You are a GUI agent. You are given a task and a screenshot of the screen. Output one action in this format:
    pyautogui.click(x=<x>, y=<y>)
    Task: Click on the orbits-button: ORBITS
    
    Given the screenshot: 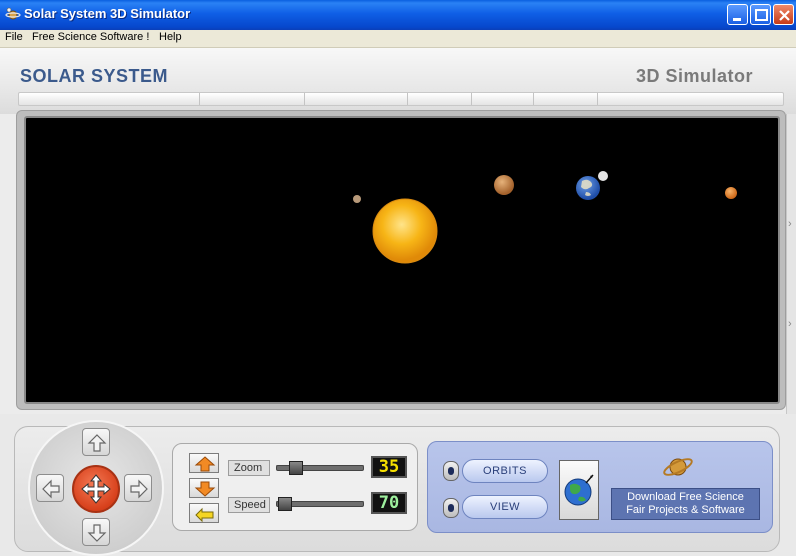 What is the action you would take?
    pyautogui.click(x=505, y=471)
    